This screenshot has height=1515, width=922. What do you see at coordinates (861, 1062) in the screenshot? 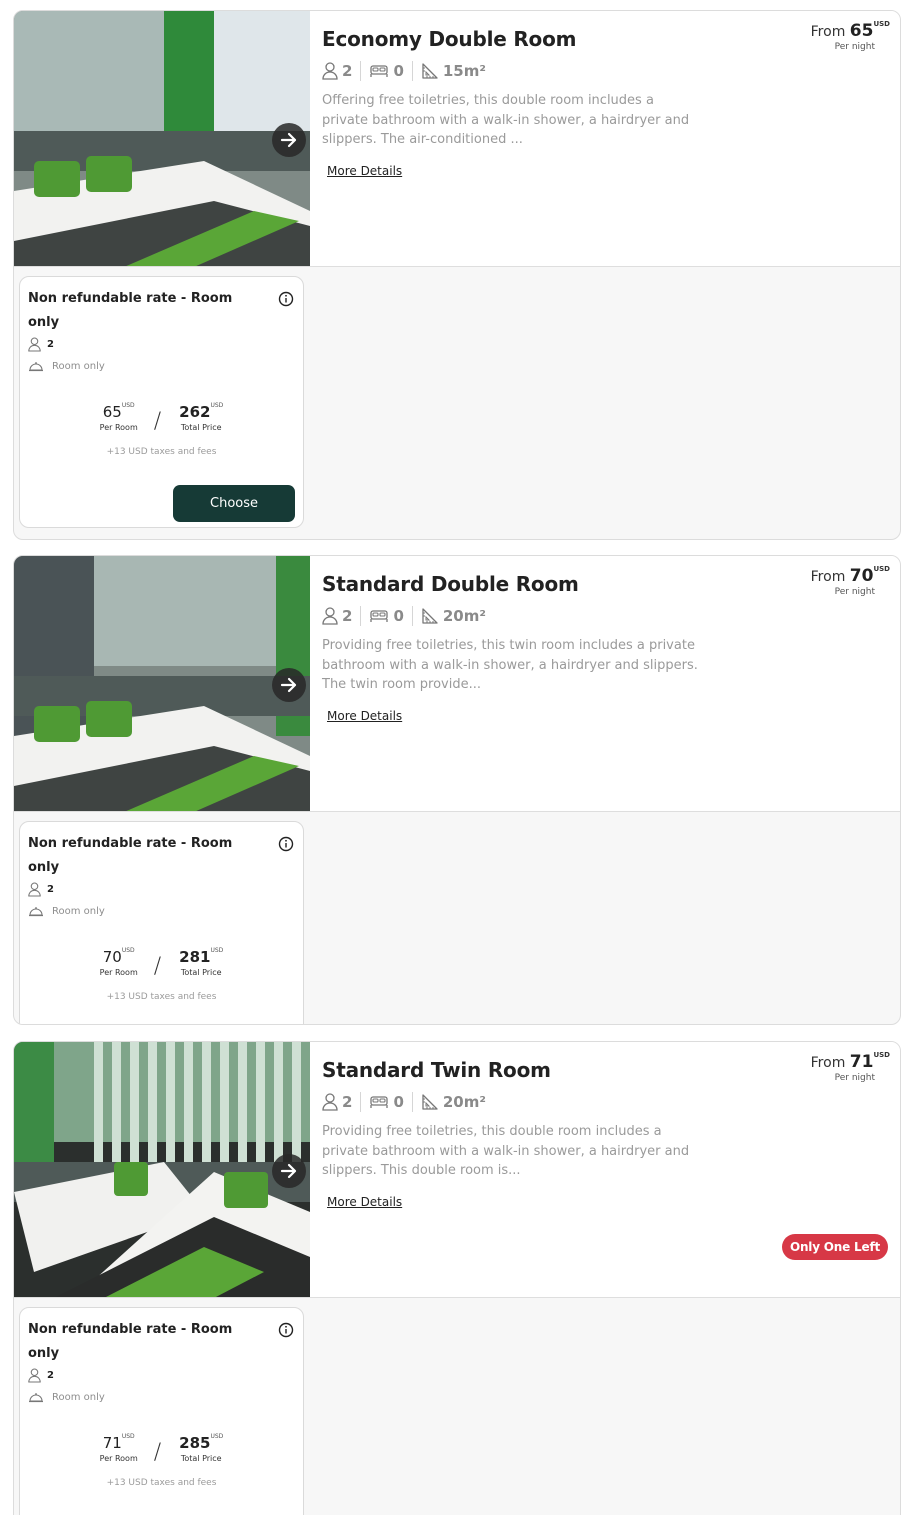
I see `from-price-value: 71` at bounding box center [861, 1062].